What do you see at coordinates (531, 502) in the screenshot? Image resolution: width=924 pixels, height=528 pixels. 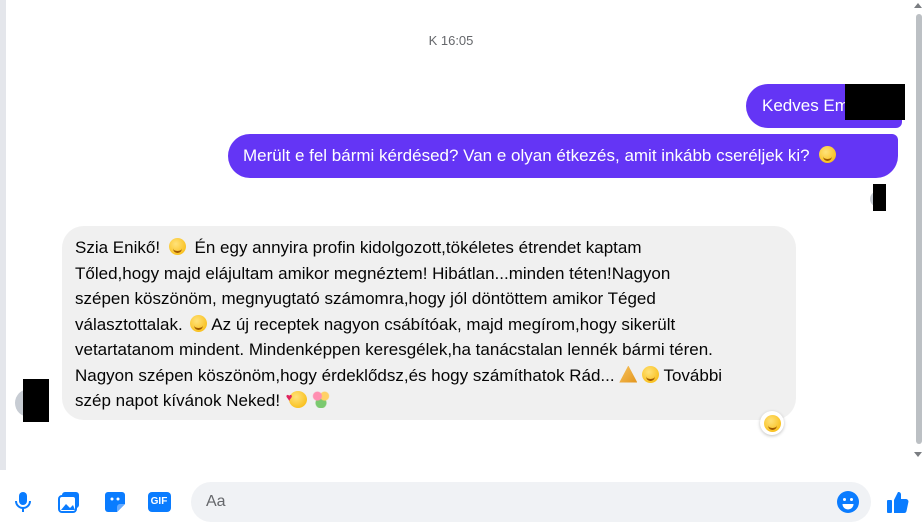 I see `message-input` at bounding box center [531, 502].